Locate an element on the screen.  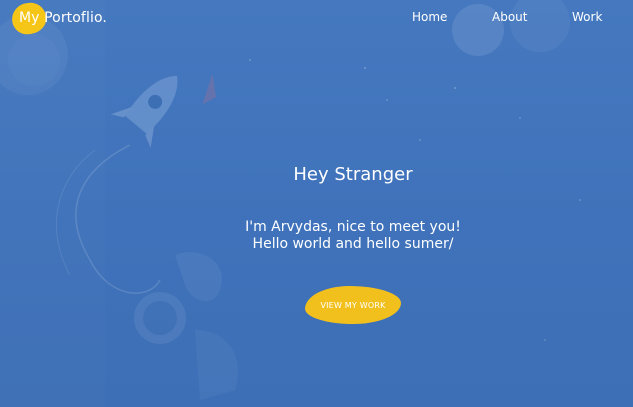
moon-icon is located at coordinates (511, 28).